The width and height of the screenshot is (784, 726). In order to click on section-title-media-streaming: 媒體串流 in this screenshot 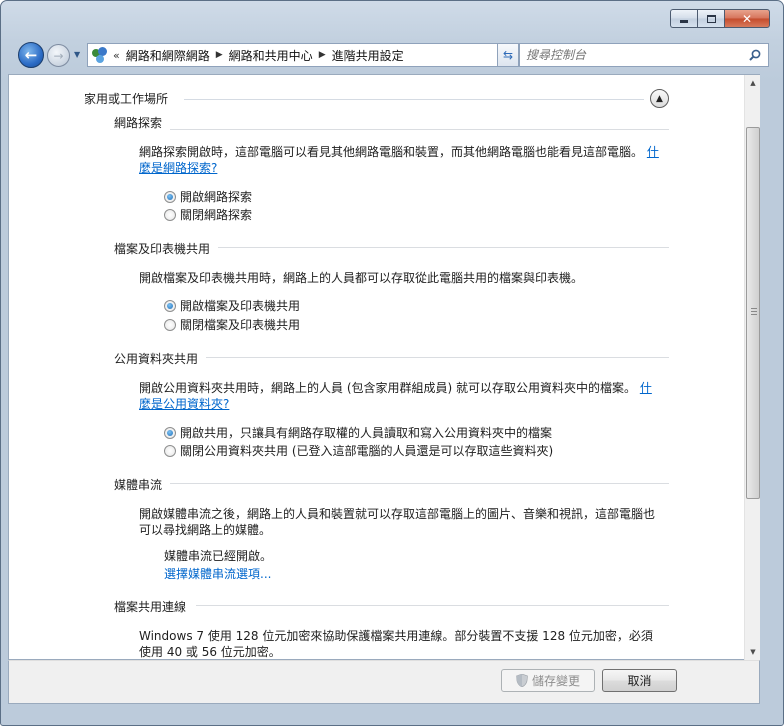, I will do `click(142, 484)`.